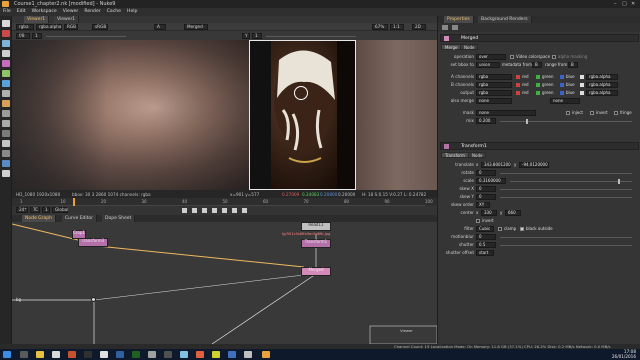 Image resolution: width=640 pixels, height=360 pixels. I want to click on close-button: ✕, so click(633, 4).